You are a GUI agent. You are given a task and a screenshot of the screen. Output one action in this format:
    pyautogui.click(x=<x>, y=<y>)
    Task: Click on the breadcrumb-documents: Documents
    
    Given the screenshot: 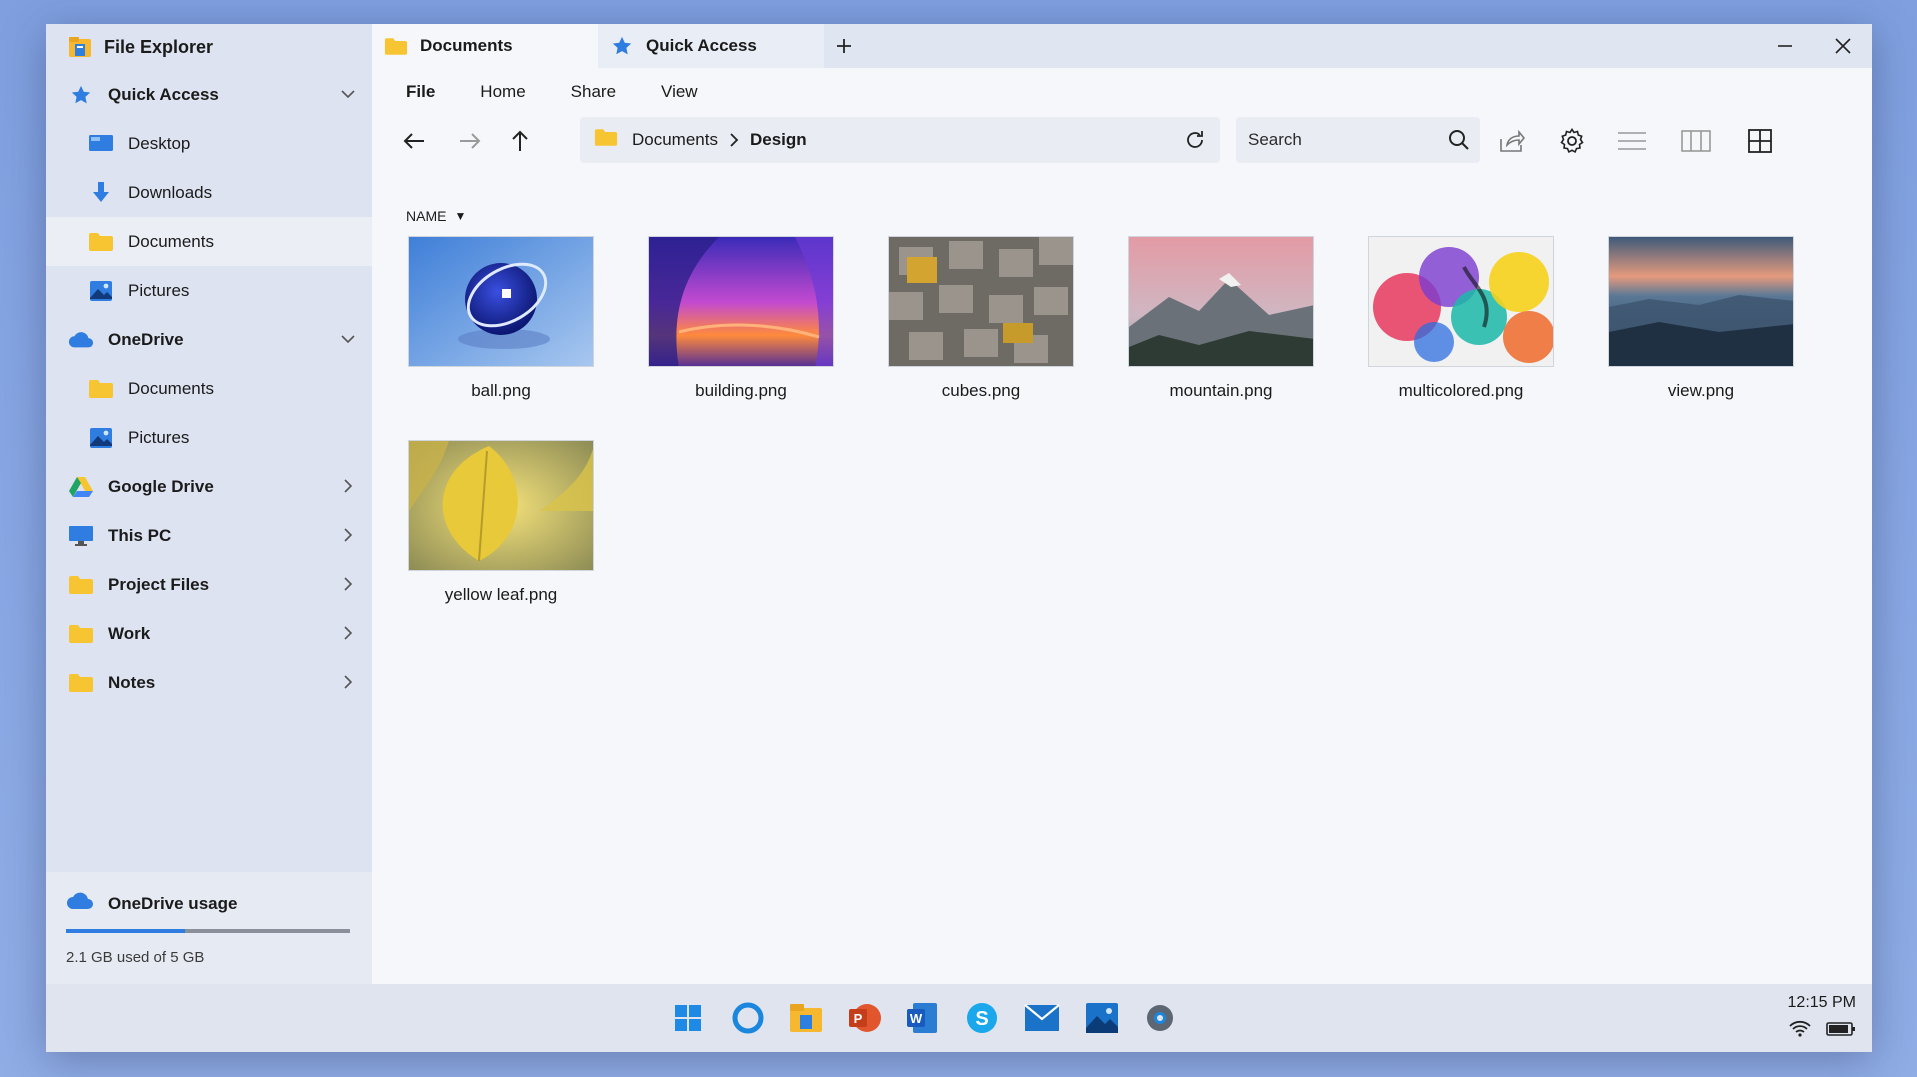 What is the action you would take?
    pyautogui.click(x=675, y=140)
    